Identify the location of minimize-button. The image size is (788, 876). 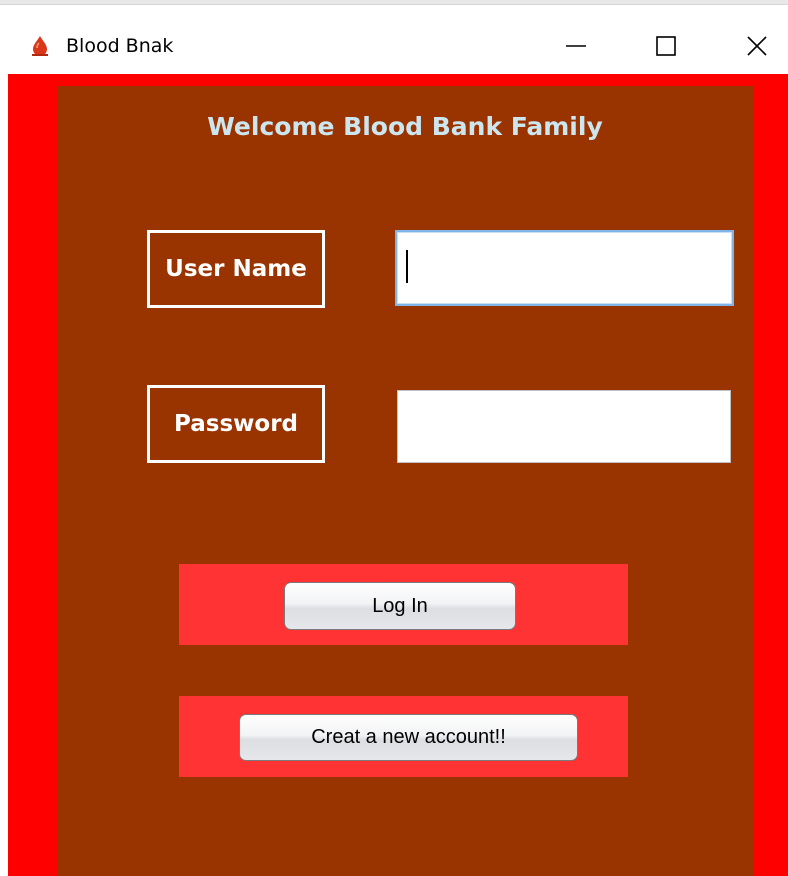
(576, 47).